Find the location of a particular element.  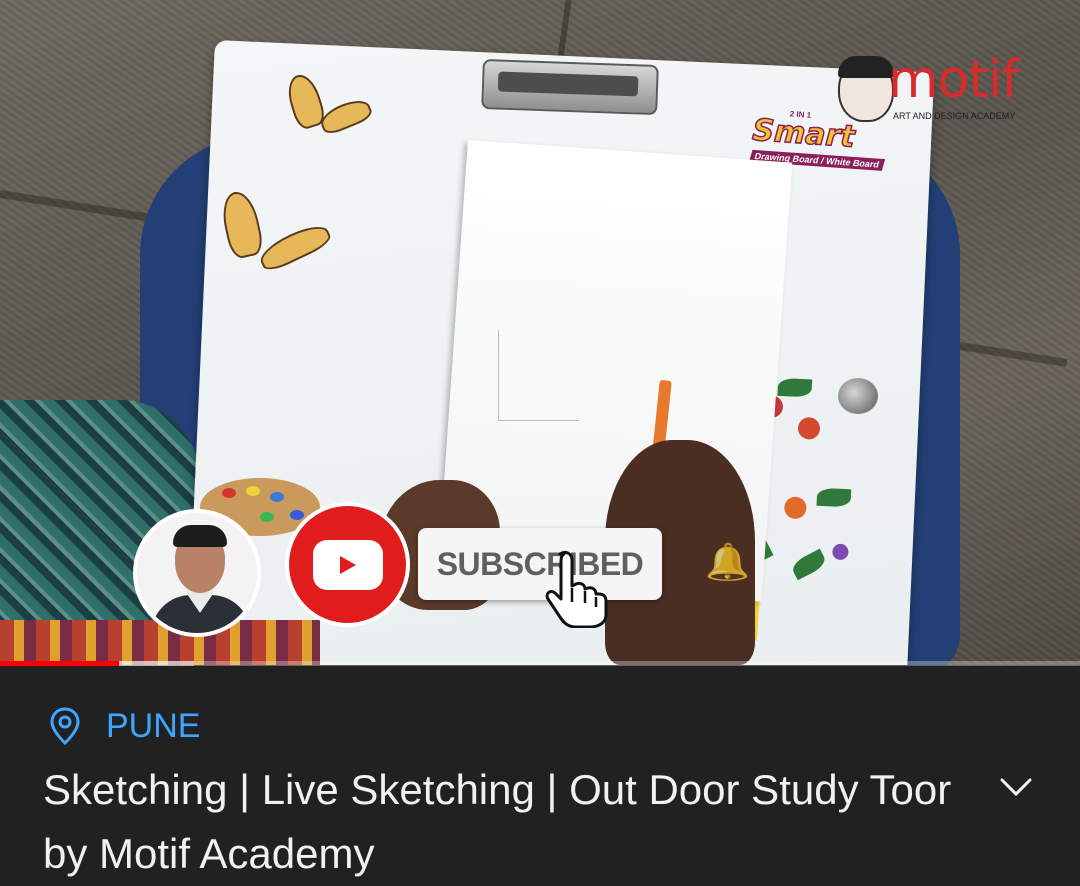

board-clip is located at coordinates (570, 87).